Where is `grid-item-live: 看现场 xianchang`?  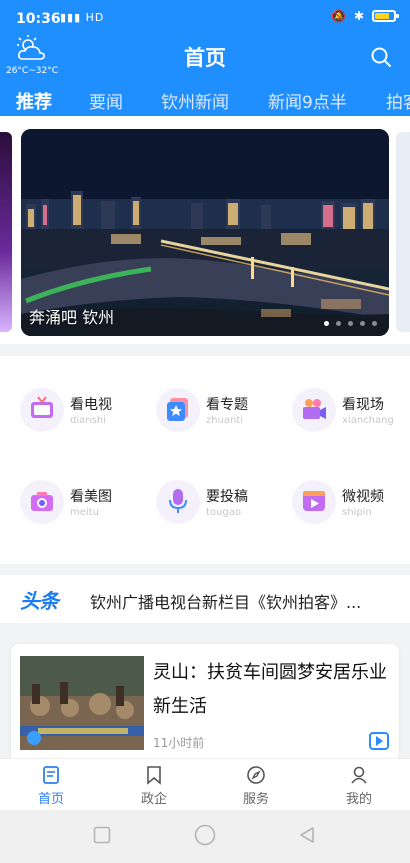
grid-item-live: 看现场 xianchang is located at coordinates (351, 416).